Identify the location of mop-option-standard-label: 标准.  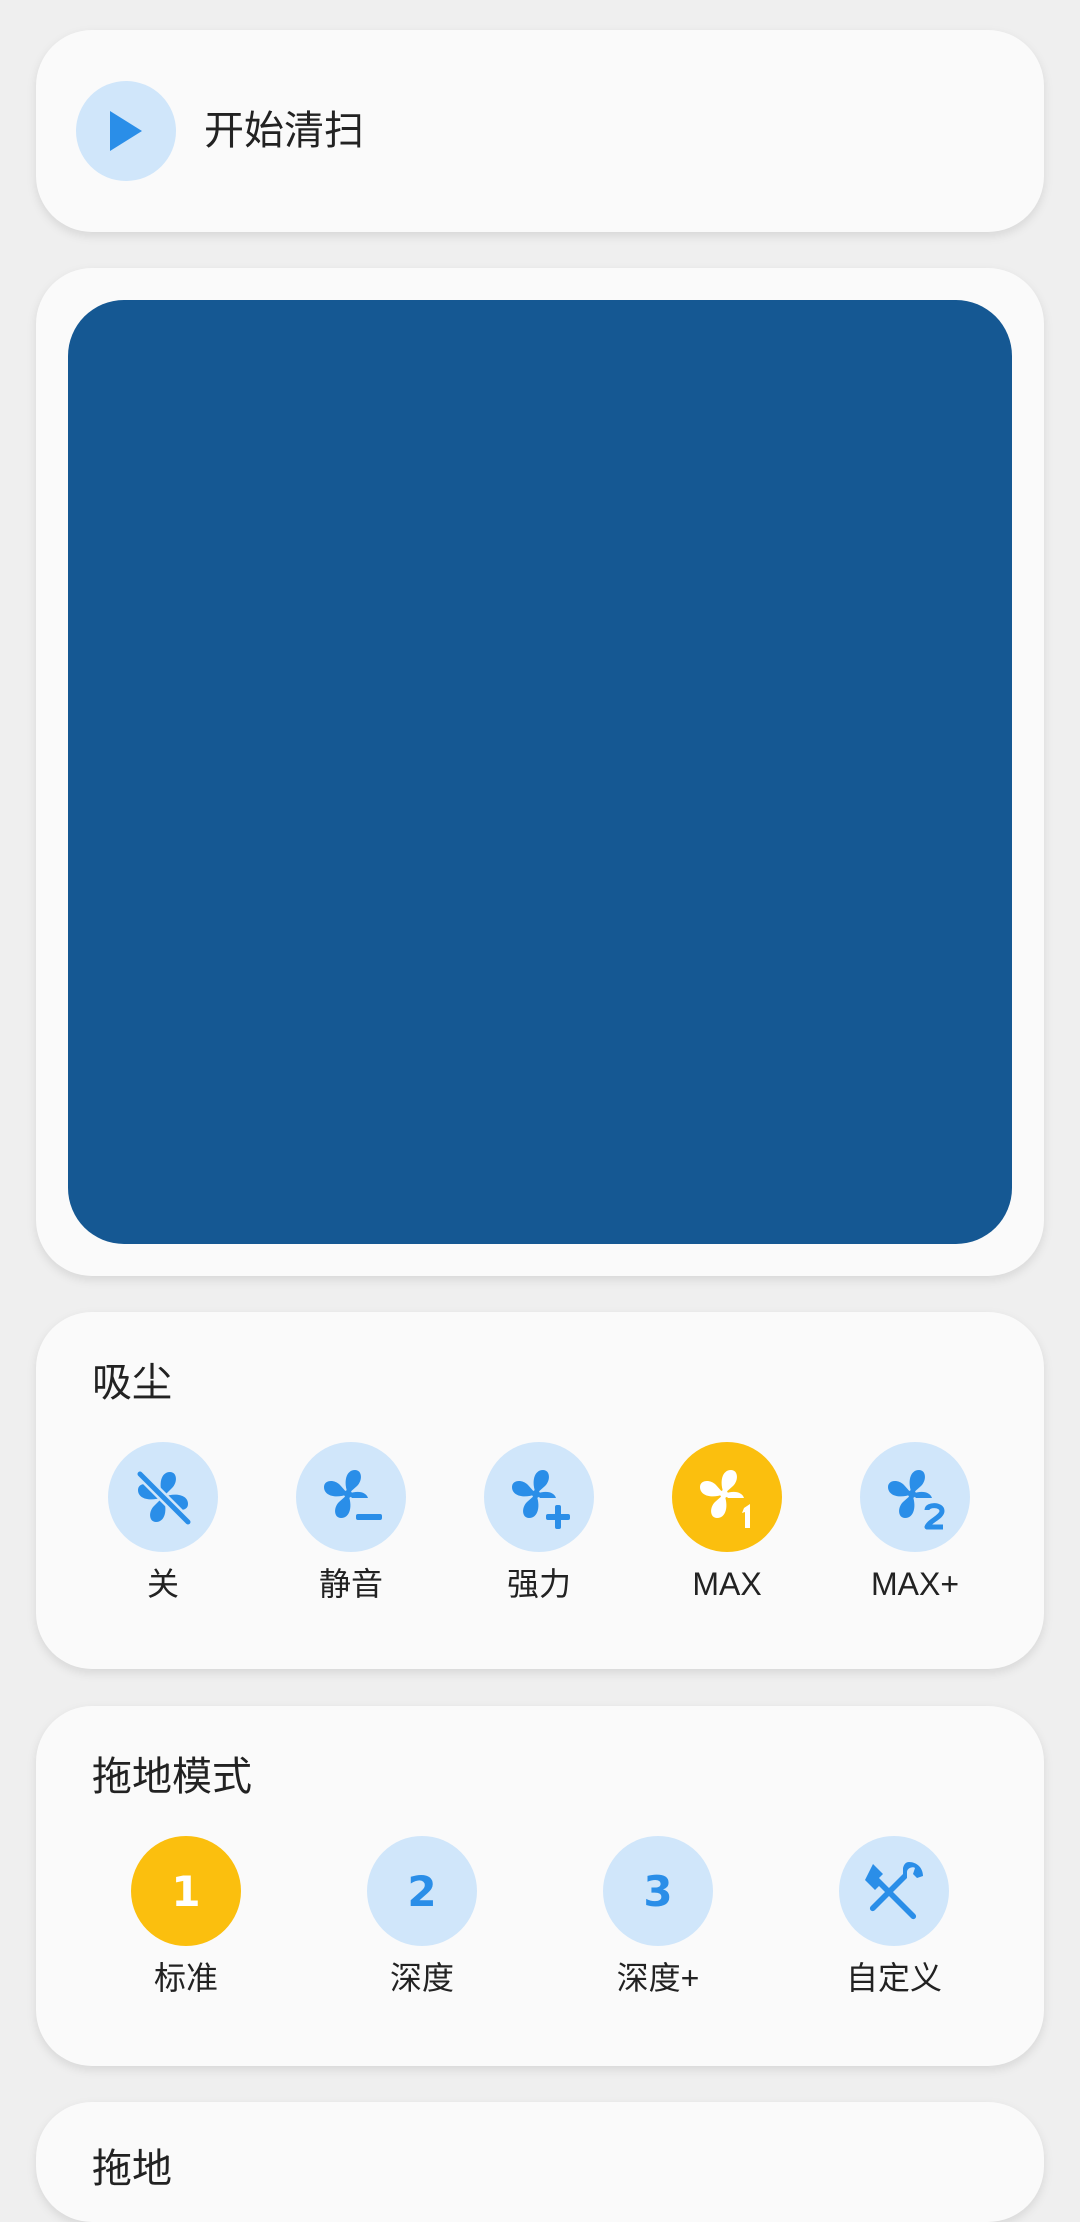
(185, 1978).